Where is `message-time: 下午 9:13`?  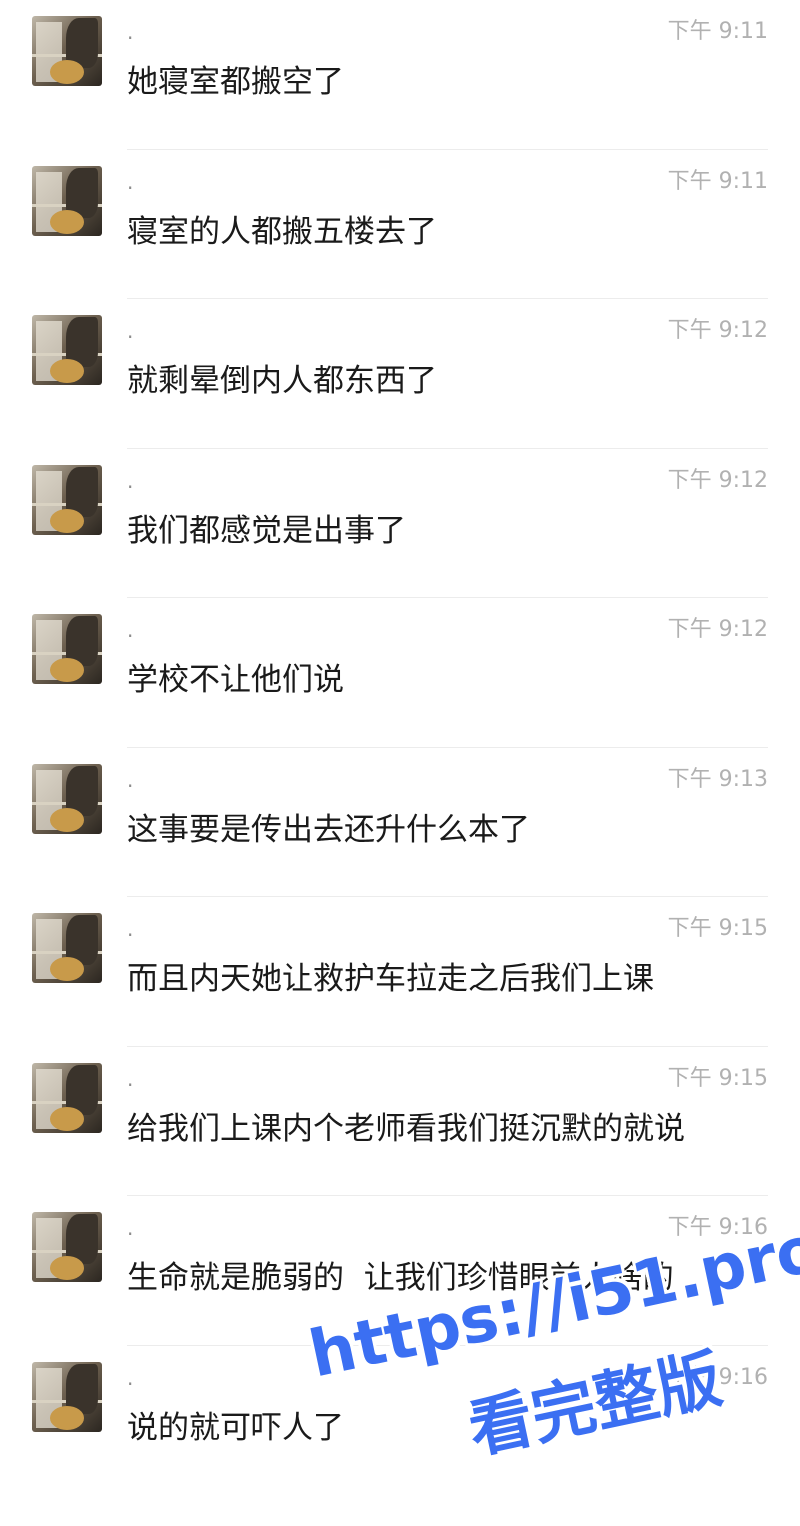 message-time: 下午 9:13 is located at coordinates (717, 779).